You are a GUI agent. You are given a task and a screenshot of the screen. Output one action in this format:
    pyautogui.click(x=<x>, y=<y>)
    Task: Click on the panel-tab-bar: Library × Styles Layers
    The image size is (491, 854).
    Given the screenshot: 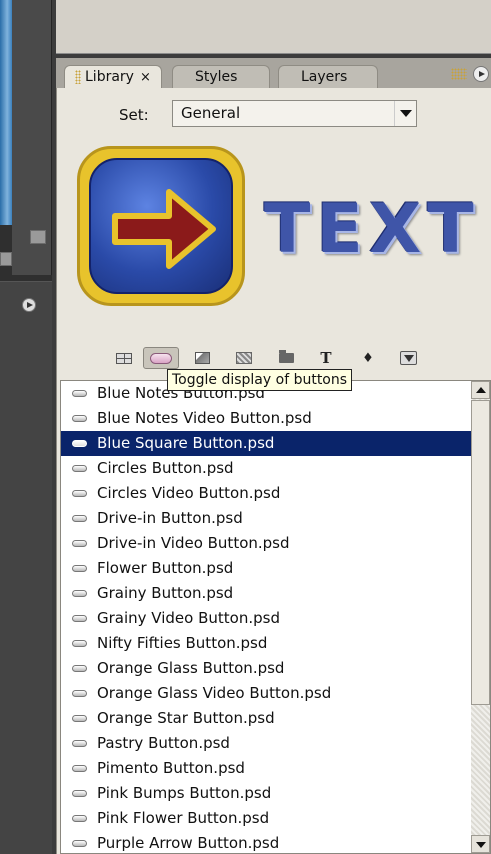 What is the action you would take?
    pyautogui.click(x=273, y=73)
    